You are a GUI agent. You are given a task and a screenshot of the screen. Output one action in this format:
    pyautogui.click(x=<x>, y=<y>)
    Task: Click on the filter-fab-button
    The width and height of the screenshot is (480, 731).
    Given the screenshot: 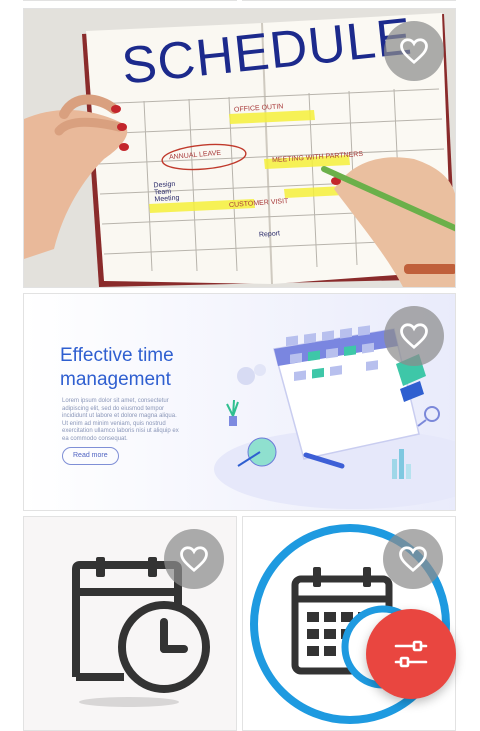 What is the action you would take?
    pyautogui.click(x=411, y=654)
    